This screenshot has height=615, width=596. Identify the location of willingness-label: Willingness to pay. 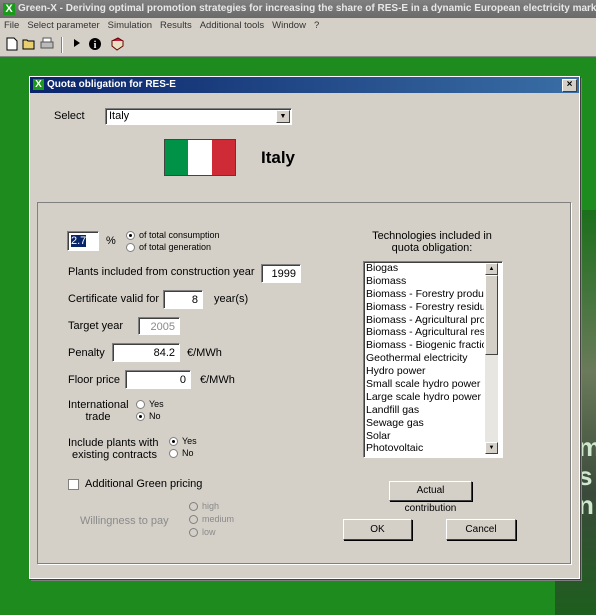
(124, 521).